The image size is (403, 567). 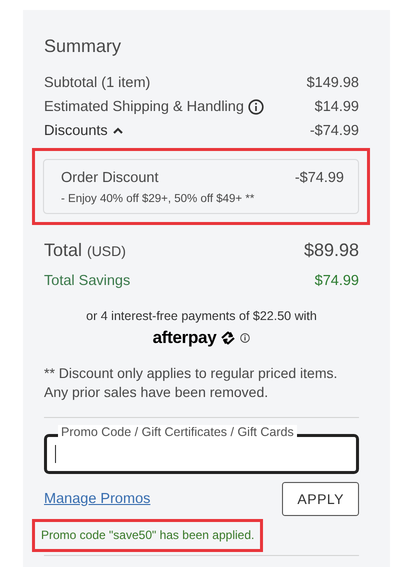 What do you see at coordinates (97, 83) in the screenshot?
I see `line-label: Subtotal (1 item)` at bounding box center [97, 83].